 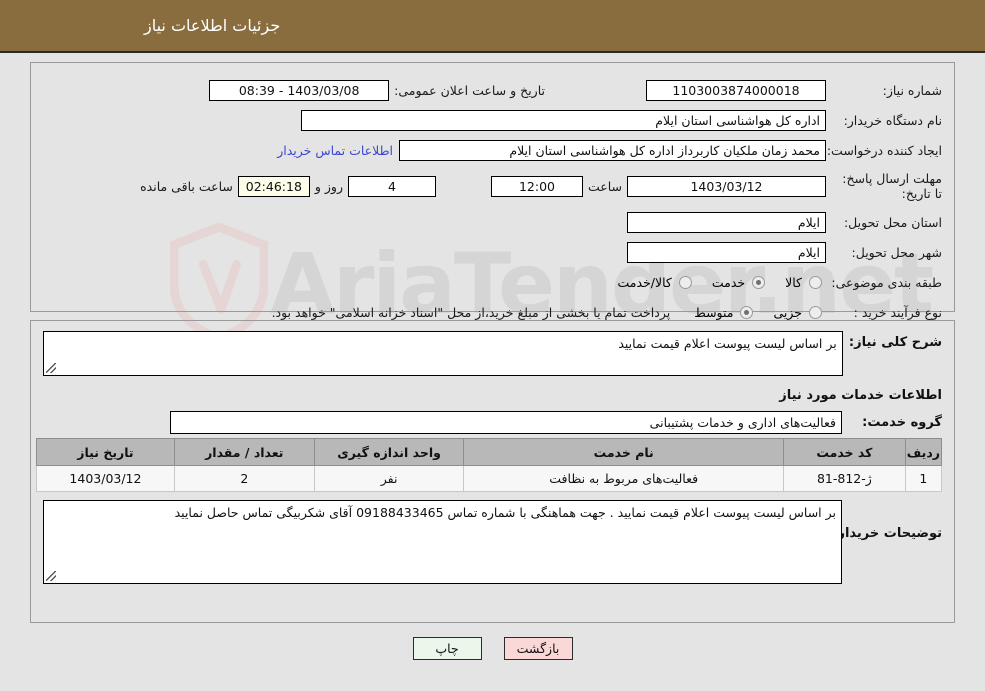 I want to click on city-label: شهر محل تحویل:, so click(x=896, y=252).